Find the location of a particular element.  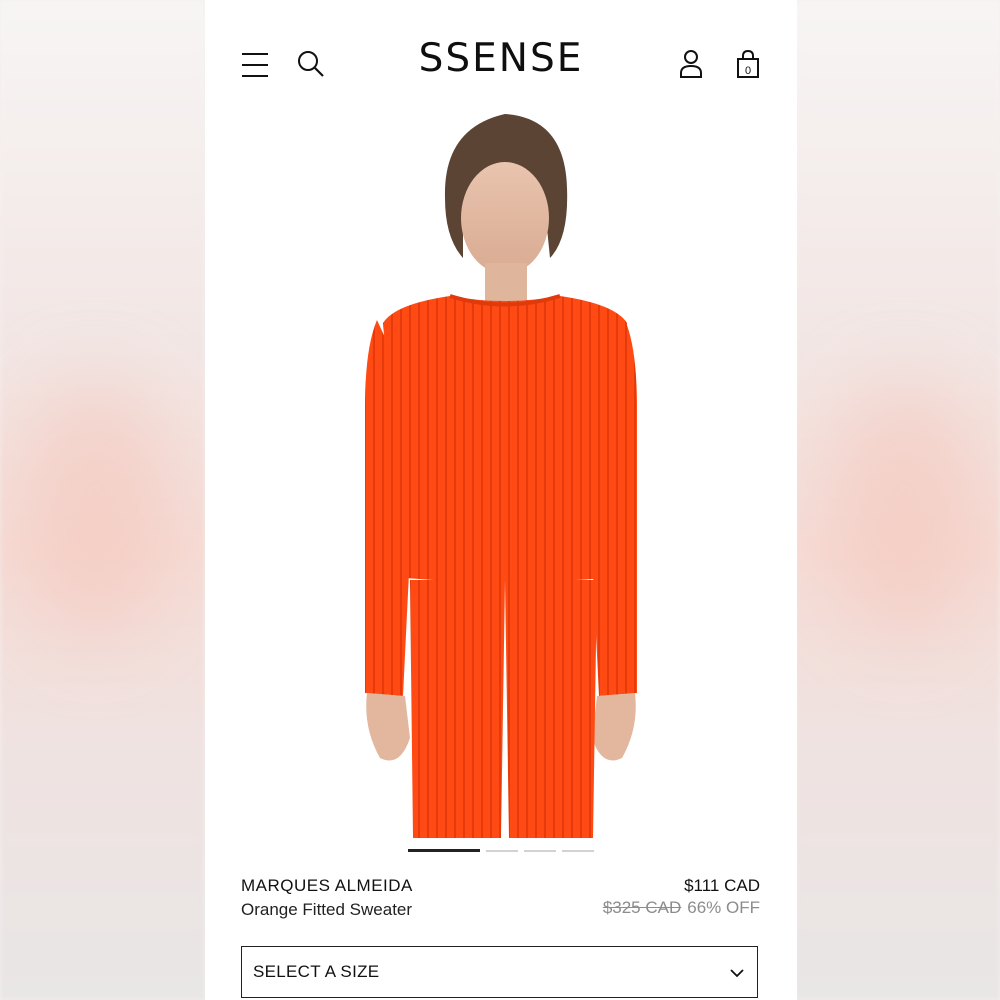

left-pant-leg is located at coordinates (457, 709).